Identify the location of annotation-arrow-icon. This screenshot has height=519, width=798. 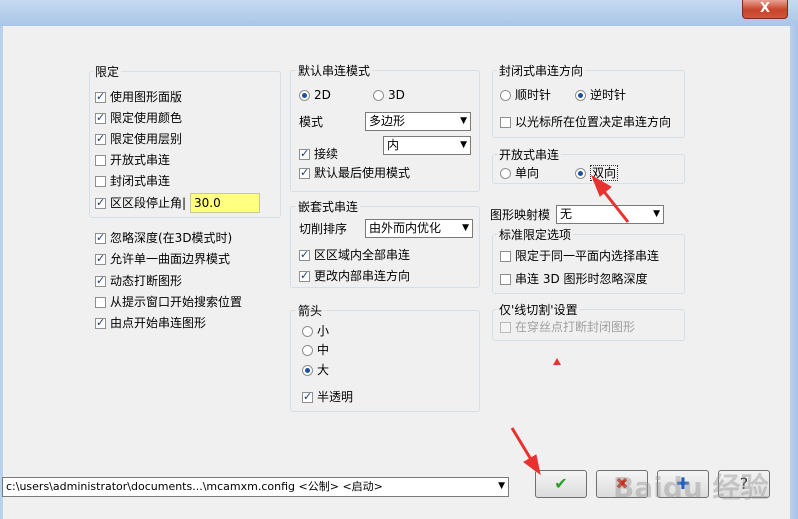
(570, 325).